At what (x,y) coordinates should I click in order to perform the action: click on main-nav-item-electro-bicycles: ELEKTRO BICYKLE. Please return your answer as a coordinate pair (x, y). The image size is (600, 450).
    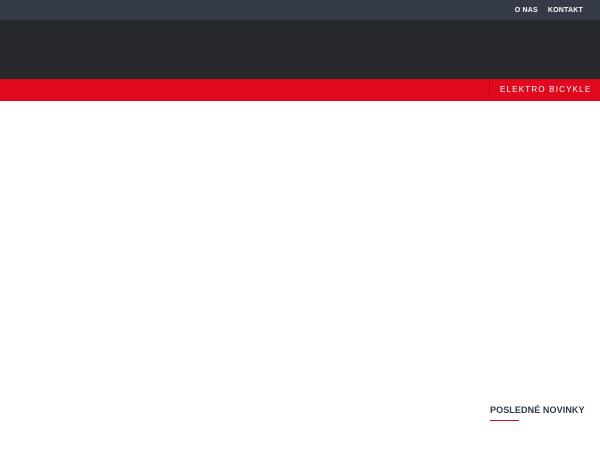
    Looking at the image, I should click on (545, 90).